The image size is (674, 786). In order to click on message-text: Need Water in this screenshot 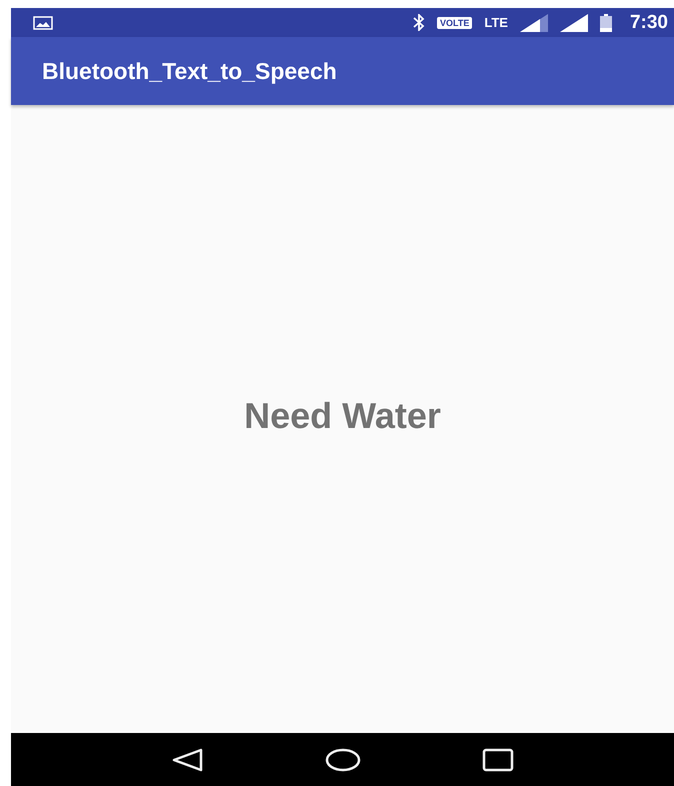, I will do `click(342, 416)`.